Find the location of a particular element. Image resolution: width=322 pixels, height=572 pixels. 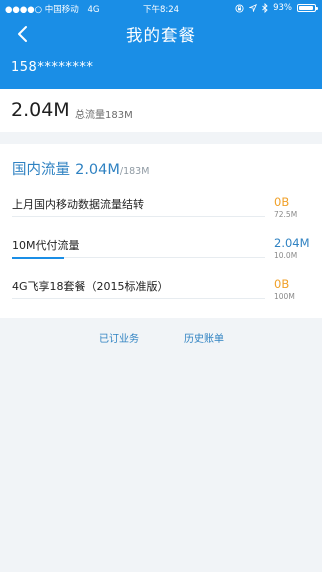

progress-fill is located at coordinates (38, 258).